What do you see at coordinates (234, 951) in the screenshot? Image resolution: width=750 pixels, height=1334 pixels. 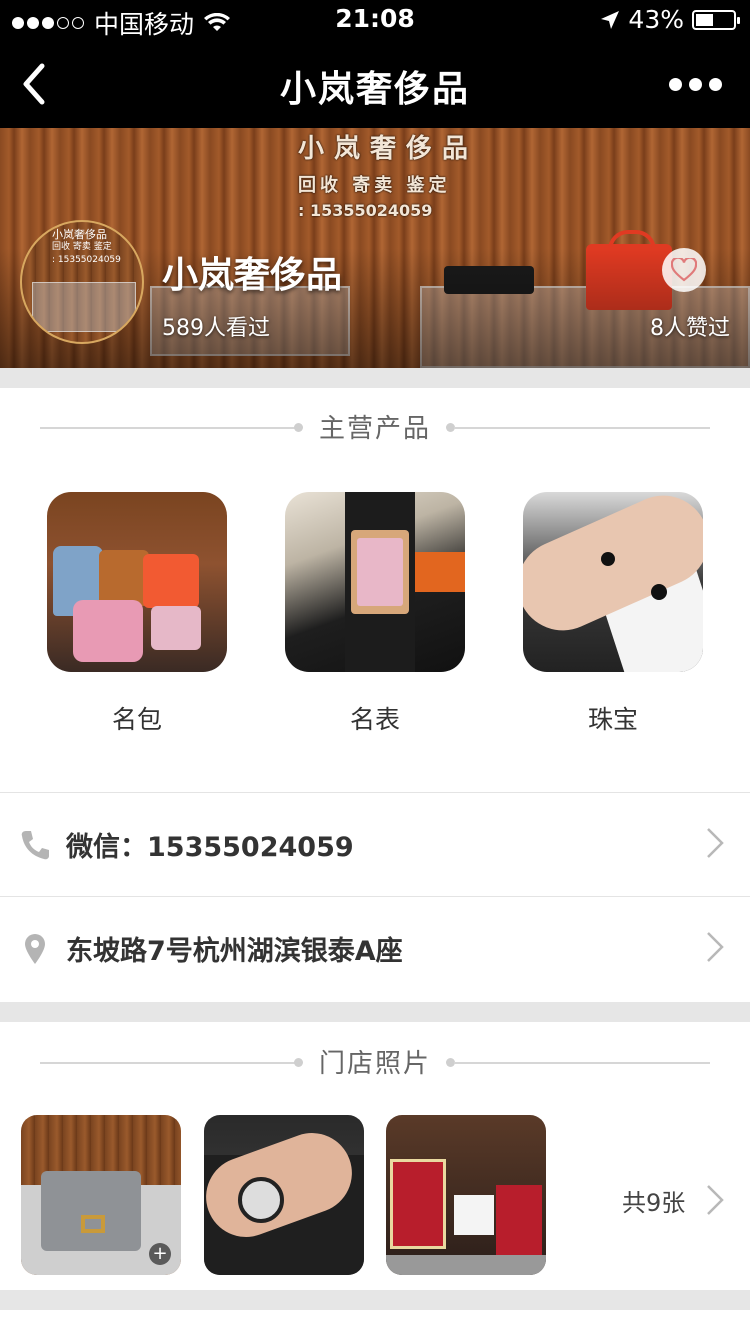 I see `address-text: 东坡路7号杭州湖滨银泰A座` at bounding box center [234, 951].